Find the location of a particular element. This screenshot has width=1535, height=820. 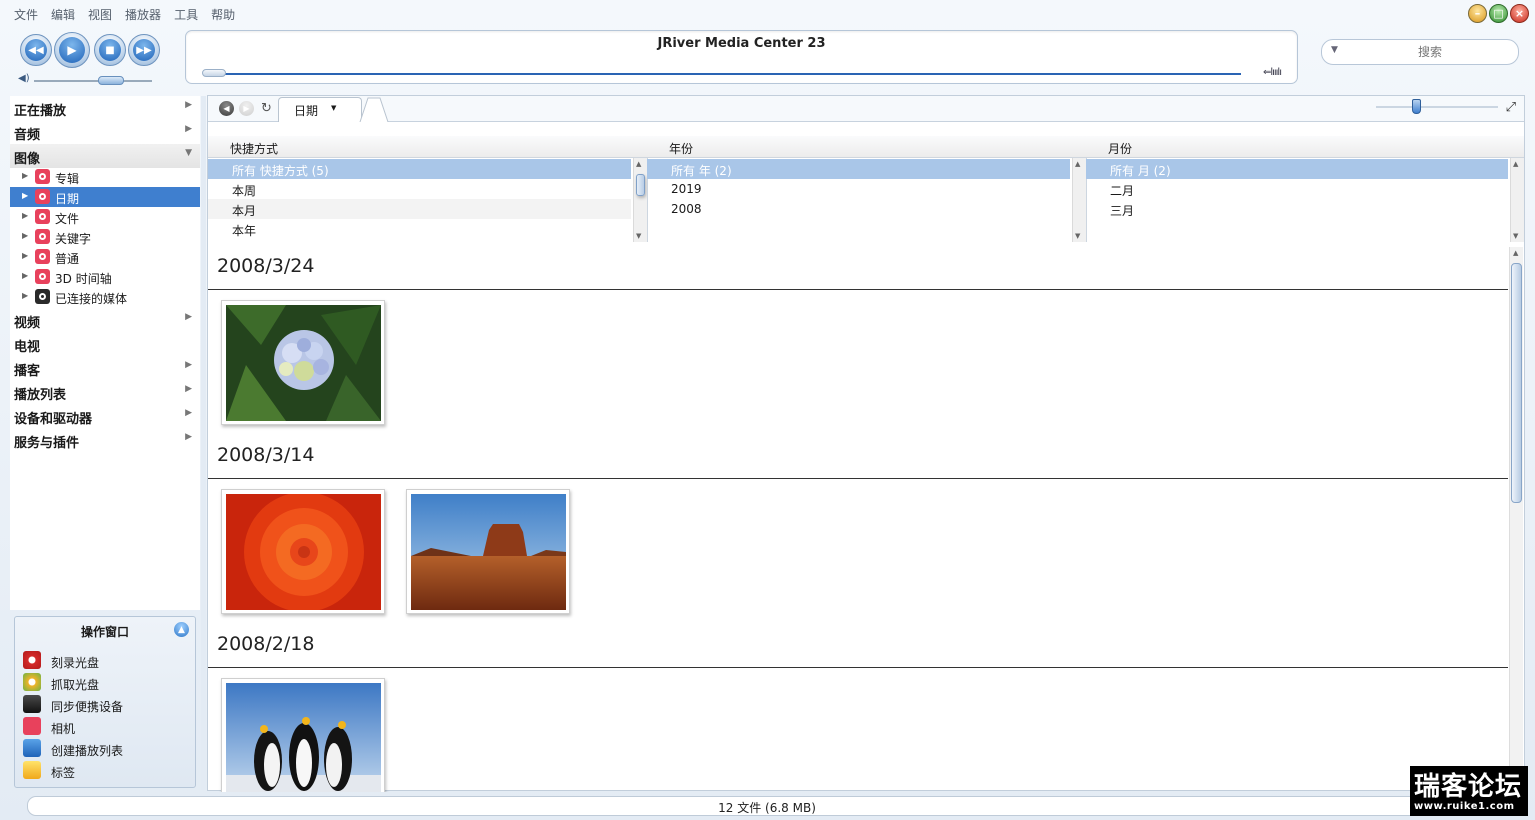

list-item: 本周 is located at coordinates (419, 189).